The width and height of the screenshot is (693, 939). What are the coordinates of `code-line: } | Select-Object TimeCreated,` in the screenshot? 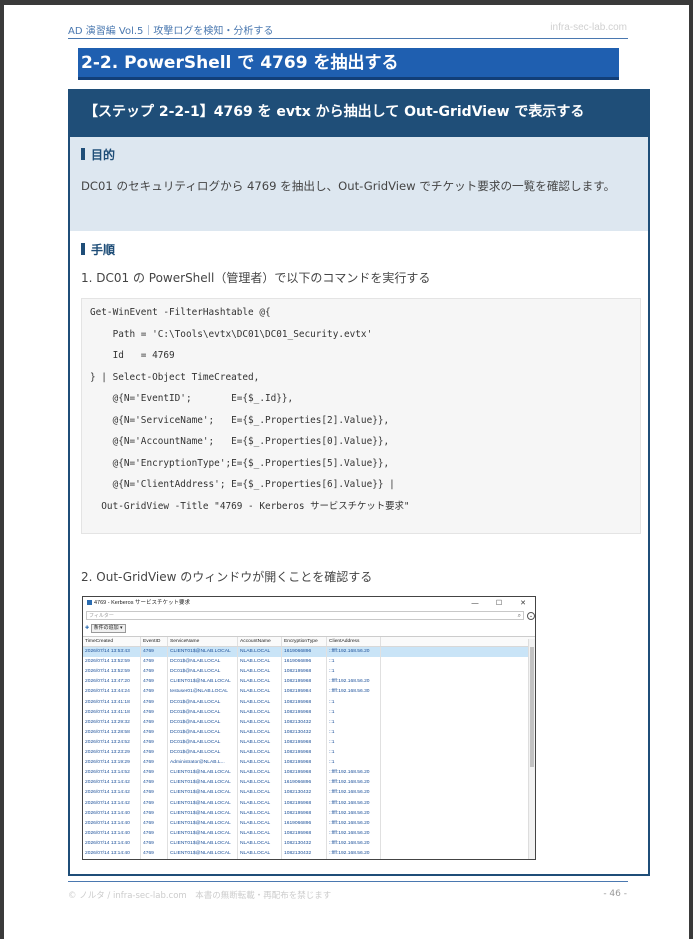 It's located at (175, 377).